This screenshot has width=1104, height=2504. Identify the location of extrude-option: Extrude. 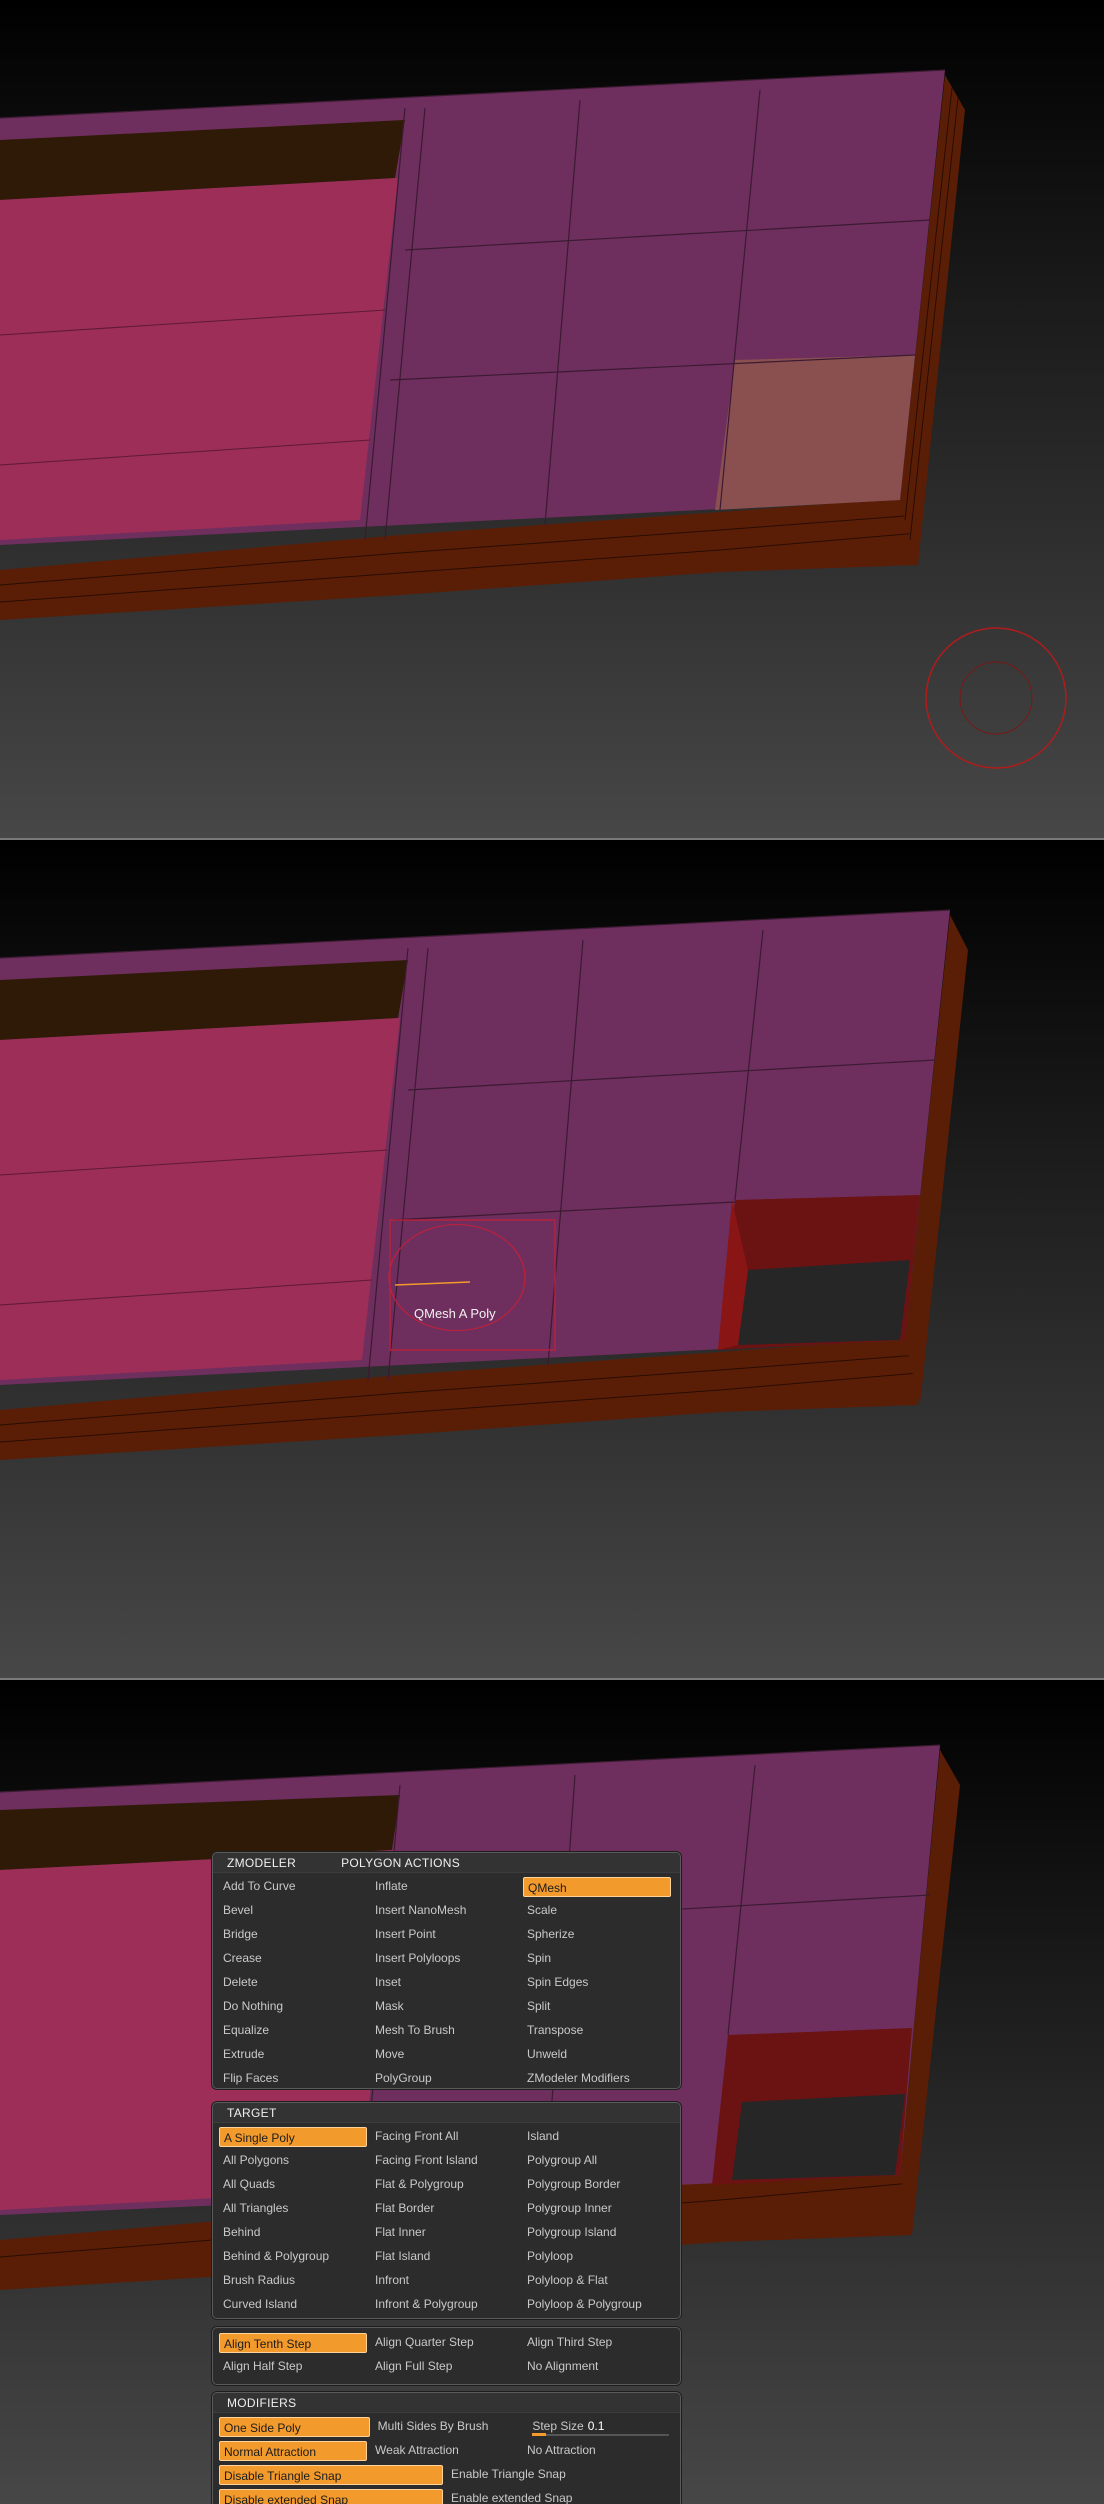
(293, 2055).